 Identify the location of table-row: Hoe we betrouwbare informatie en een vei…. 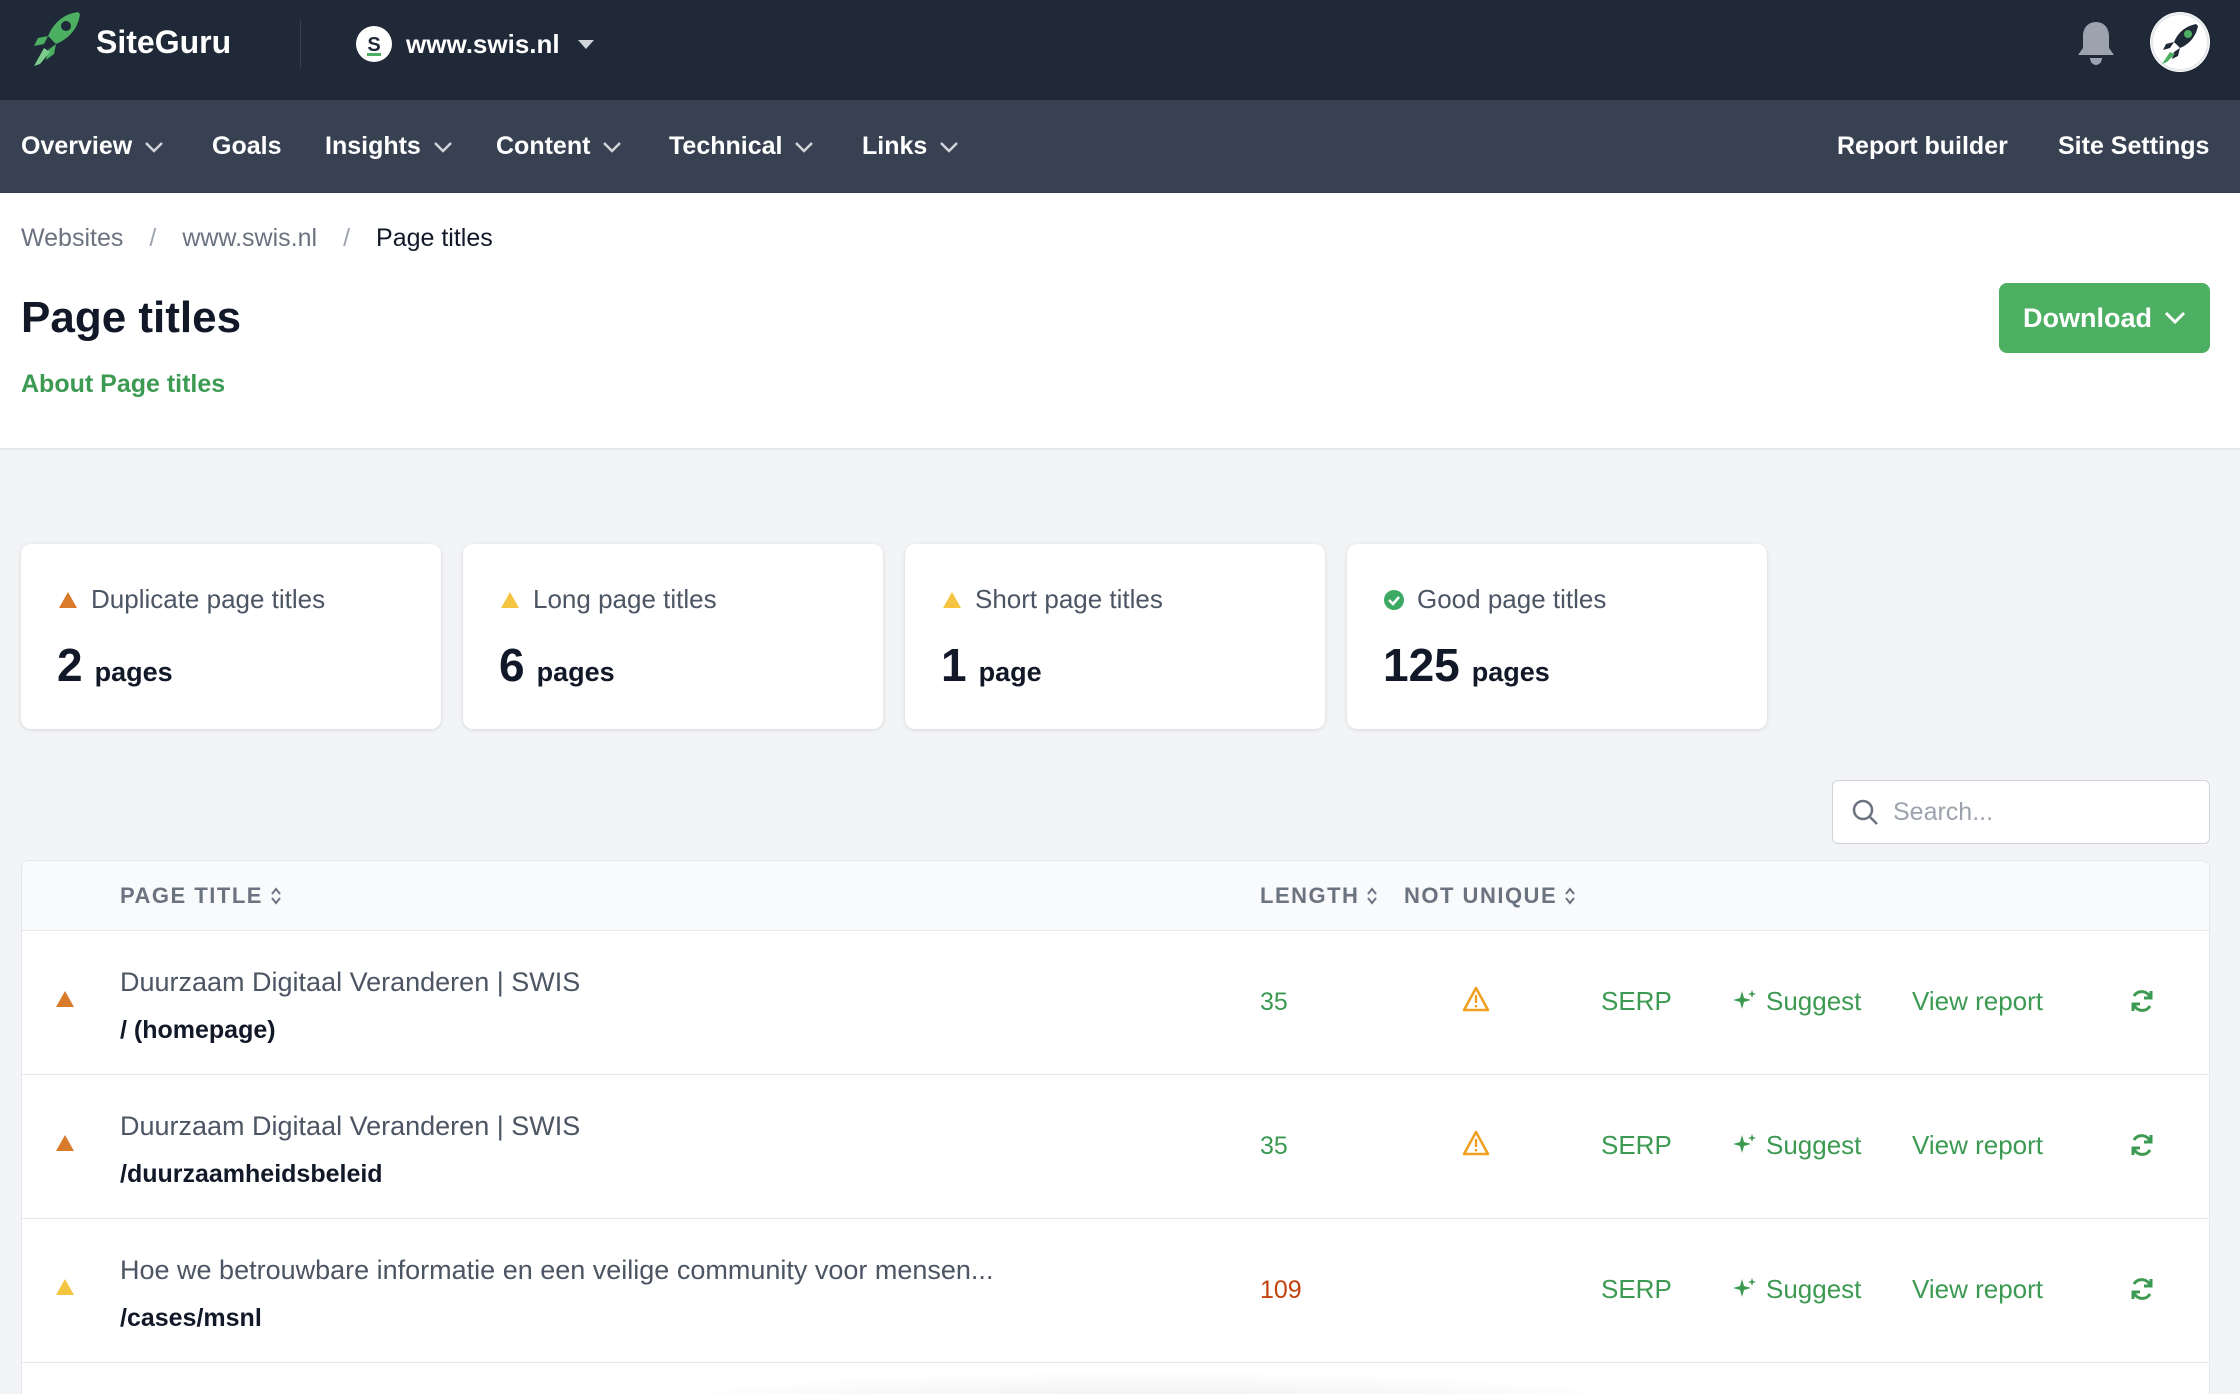
(1115, 1291).